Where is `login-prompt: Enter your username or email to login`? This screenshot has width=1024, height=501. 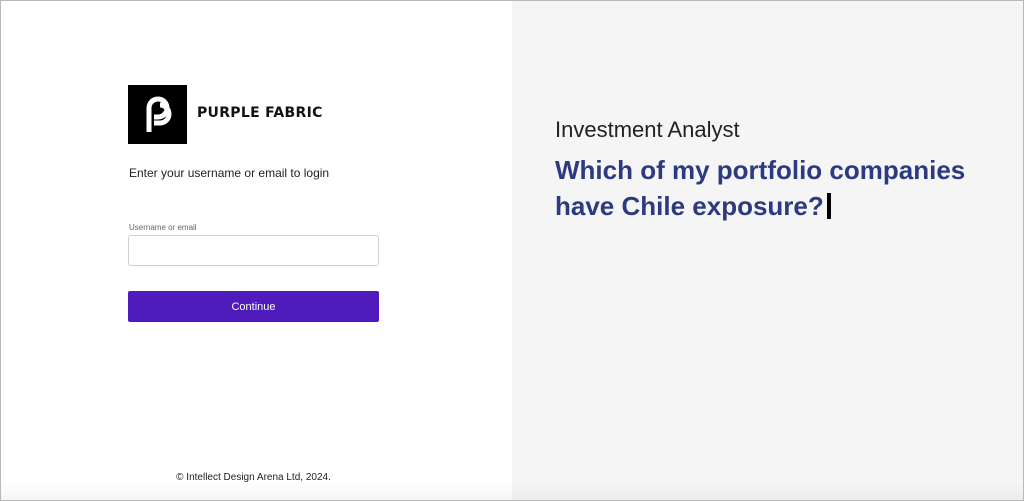 login-prompt: Enter your username or email to login is located at coordinates (229, 173).